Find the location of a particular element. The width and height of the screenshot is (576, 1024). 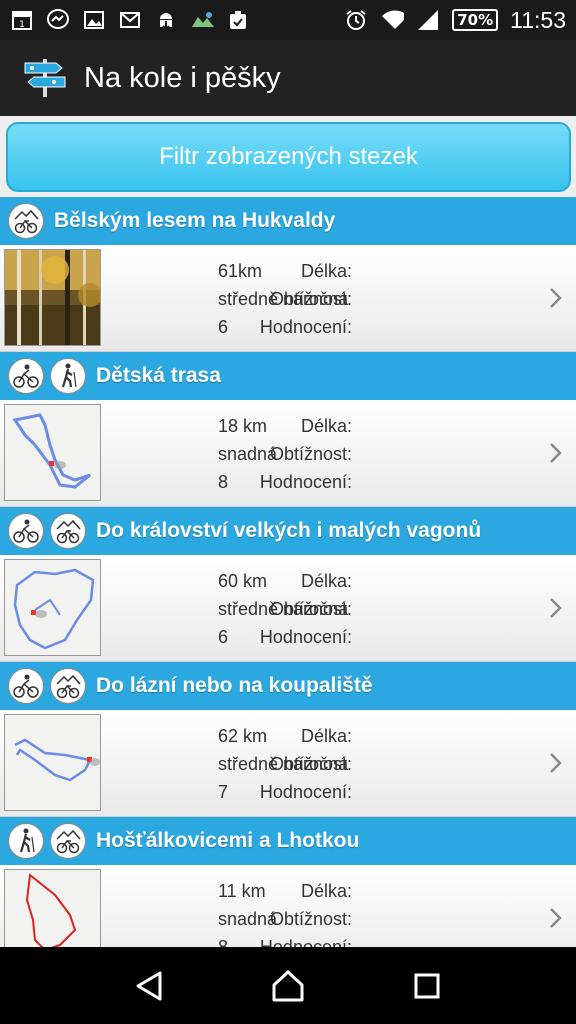

recent-apps-icon is located at coordinates (427, 986).